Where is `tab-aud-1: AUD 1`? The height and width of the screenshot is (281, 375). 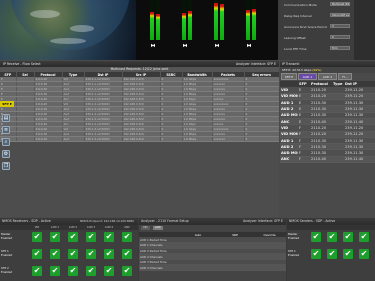 tab-aud-1: AUD 1 is located at coordinates (307, 76).